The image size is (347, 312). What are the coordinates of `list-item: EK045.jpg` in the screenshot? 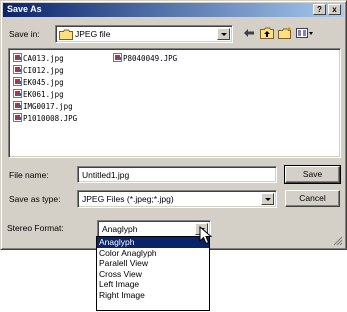 It's located at (38, 82).